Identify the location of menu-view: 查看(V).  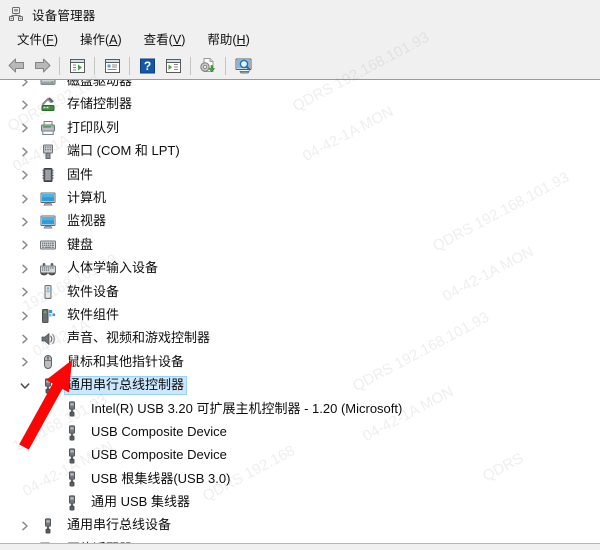
(165, 40).